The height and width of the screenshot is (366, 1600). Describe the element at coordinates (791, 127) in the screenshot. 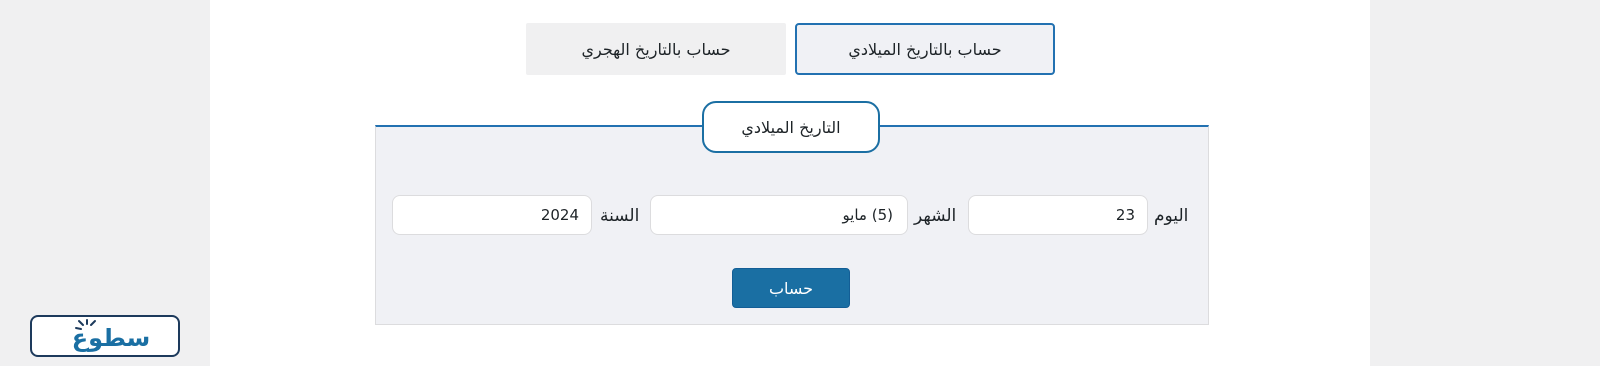

I see `fieldset-legend: التاريخ الميلادي` at that location.